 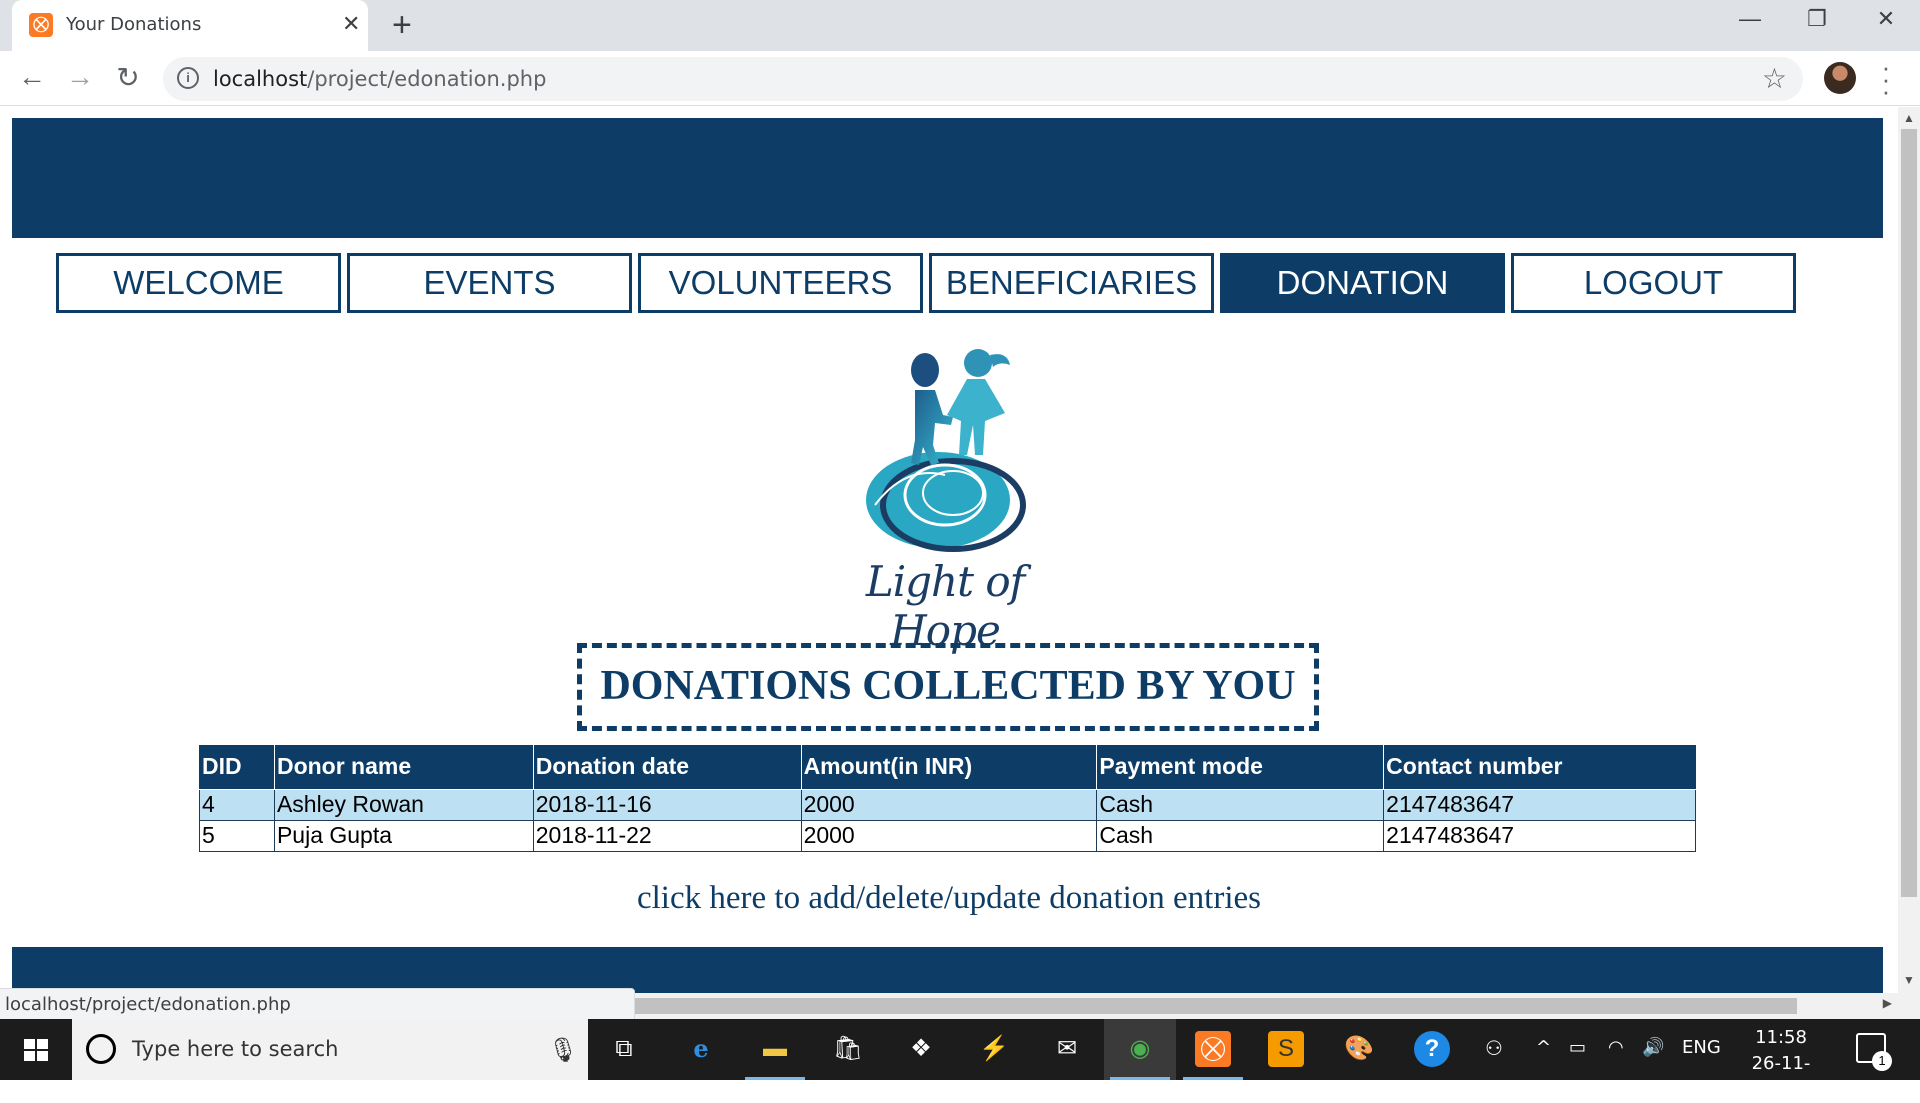 I want to click on children-on-globe-icon, so click(x=946, y=450).